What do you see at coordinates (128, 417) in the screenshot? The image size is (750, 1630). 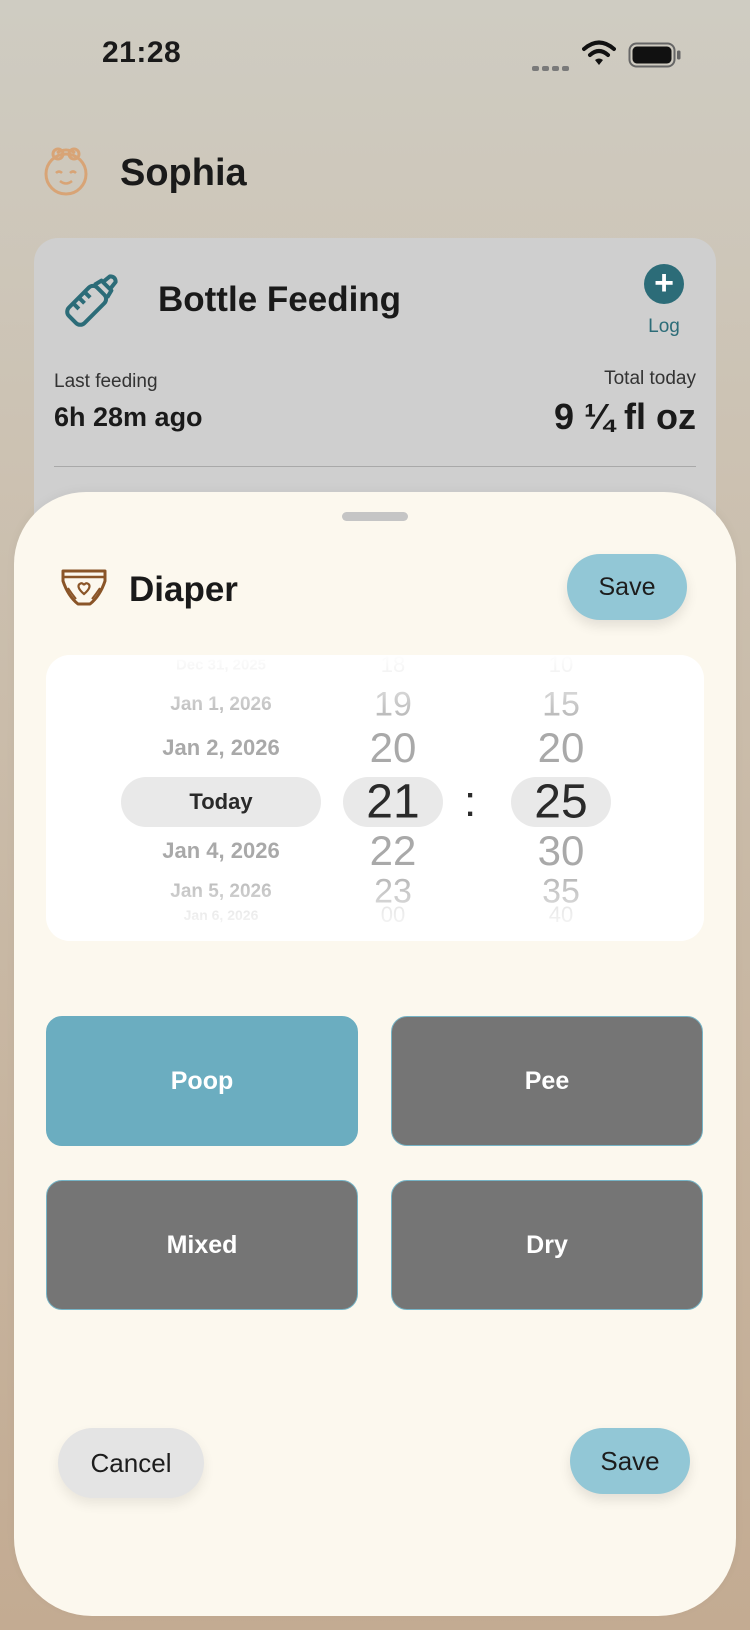 I see `last-feeding-value: 6h 28m ago` at bounding box center [128, 417].